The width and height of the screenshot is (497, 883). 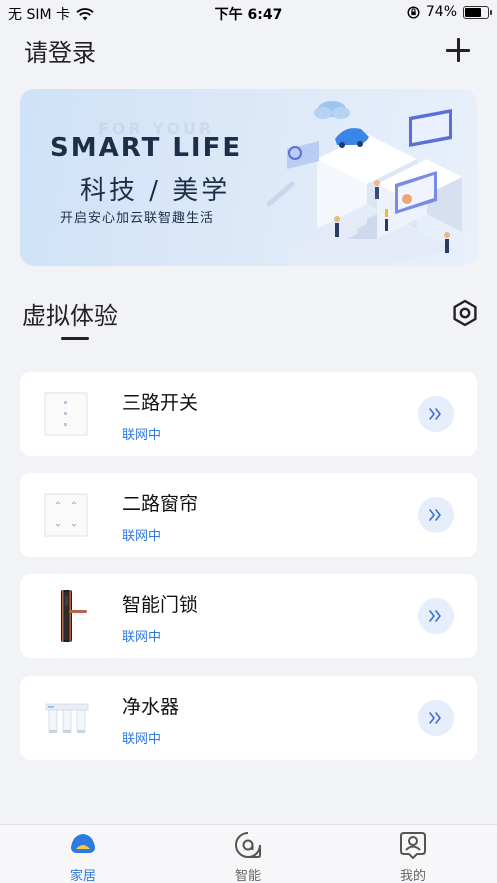 What do you see at coordinates (160, 403) in the screenshot?
I see `device-name: 三路开关` at bounding box center [160, 403].